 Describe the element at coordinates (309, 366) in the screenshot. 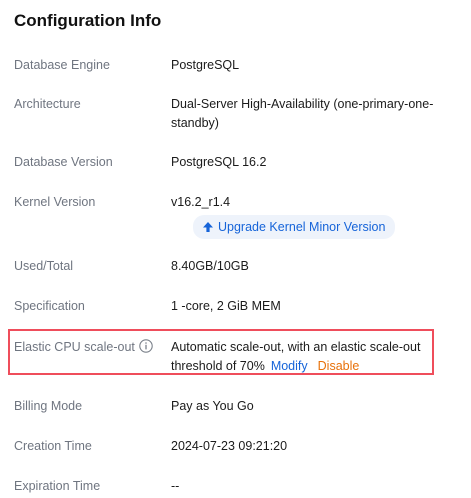

I see `elastic-cpu-value-line2-wrap: threshold of 70% Modify Disable` at that location.